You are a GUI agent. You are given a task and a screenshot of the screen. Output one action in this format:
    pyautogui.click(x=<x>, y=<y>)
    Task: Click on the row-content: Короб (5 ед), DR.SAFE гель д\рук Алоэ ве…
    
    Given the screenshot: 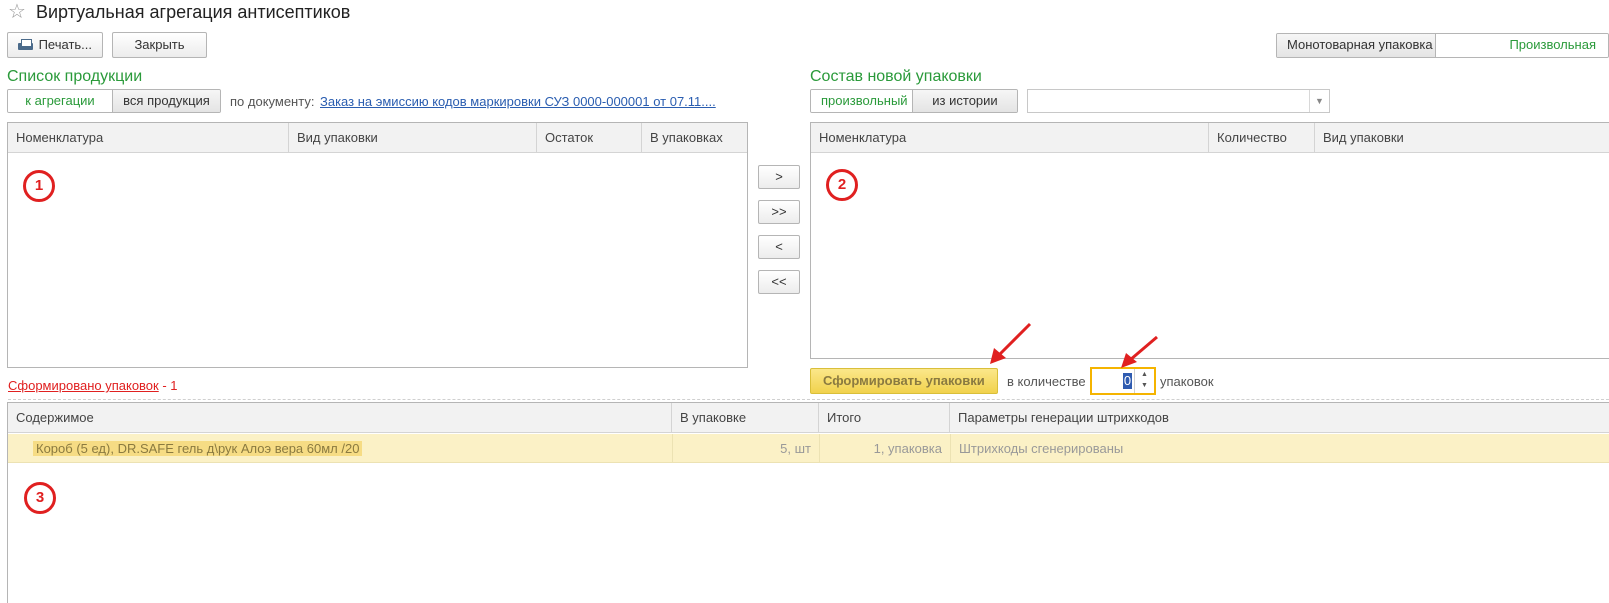 What is the action you would take?
    pyautogui.click(x=198, y=448)
    